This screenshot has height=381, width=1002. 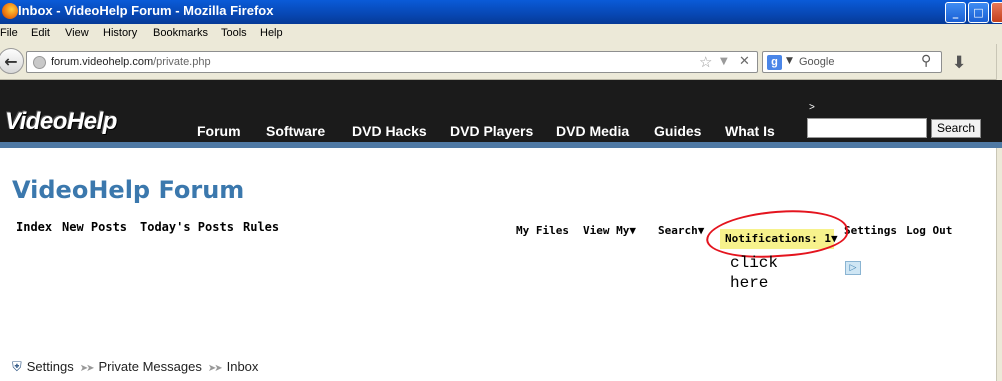 I want to click on globe-icon, so click(x=39, y=62).